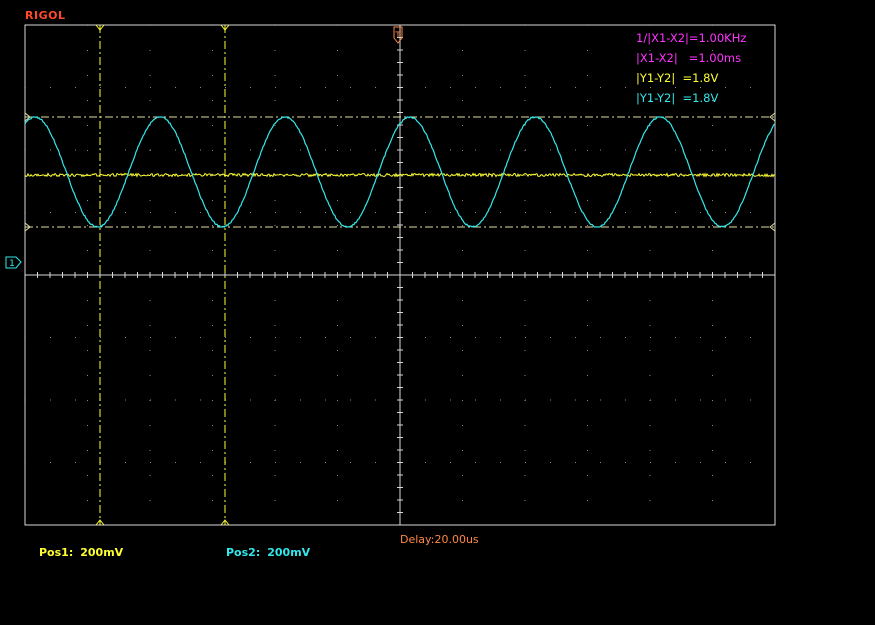 Image resolution: width=875 pixels, height=625 pixels. What do you see at coordinates (243, 552) in the screenshot?
I see `pos2-label: Pos2:` at bounding box center [243, 552].